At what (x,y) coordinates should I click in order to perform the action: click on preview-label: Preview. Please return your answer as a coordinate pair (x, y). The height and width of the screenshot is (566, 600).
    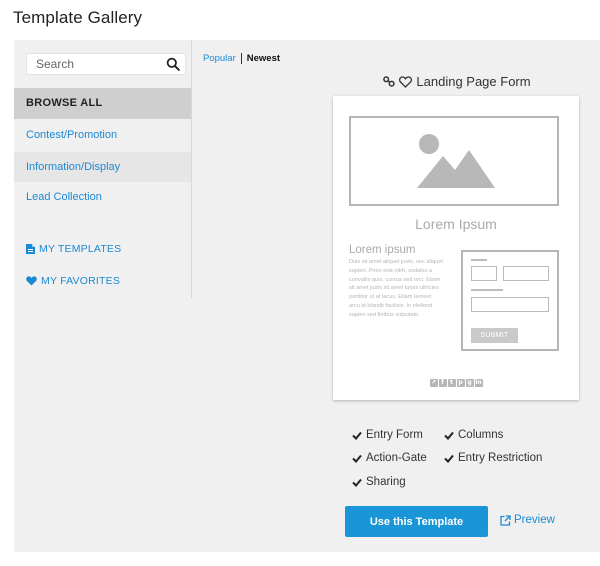
    Looking at the image, I should click on (534, 520).